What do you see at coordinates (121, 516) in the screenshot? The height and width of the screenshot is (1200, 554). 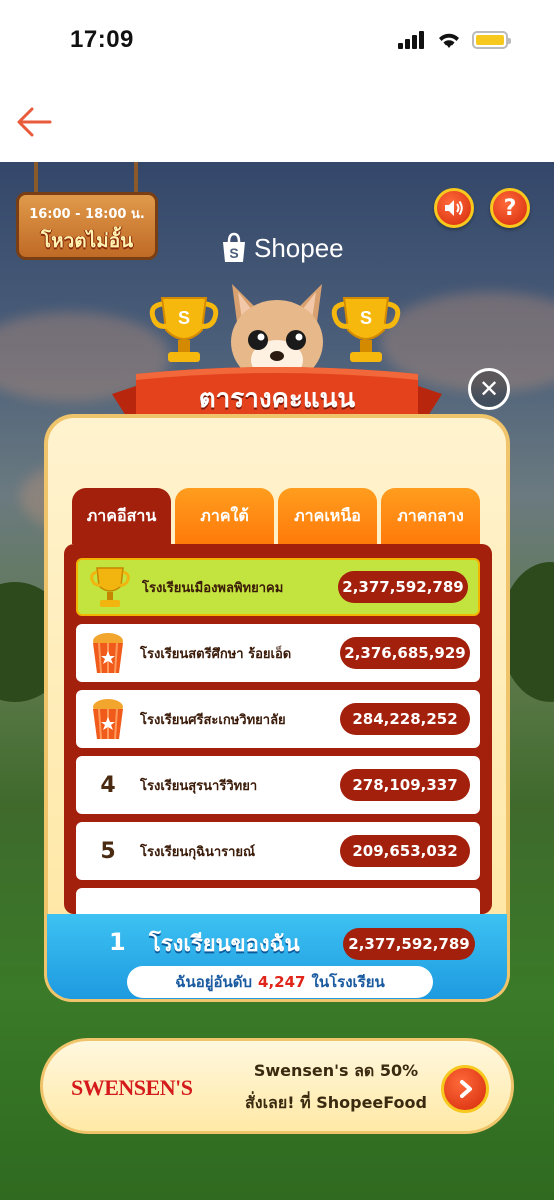 I see `tab-isan: ภาคอีสาน` at bounding box center [121, 516].